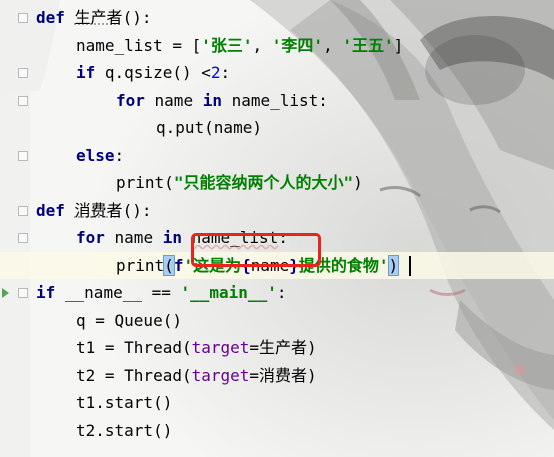 The height and width of the screenshot is (457, 554). Describe the element at coordinates (277, 431) in the screenshot. I see `code-line: t2.start()` at that location.